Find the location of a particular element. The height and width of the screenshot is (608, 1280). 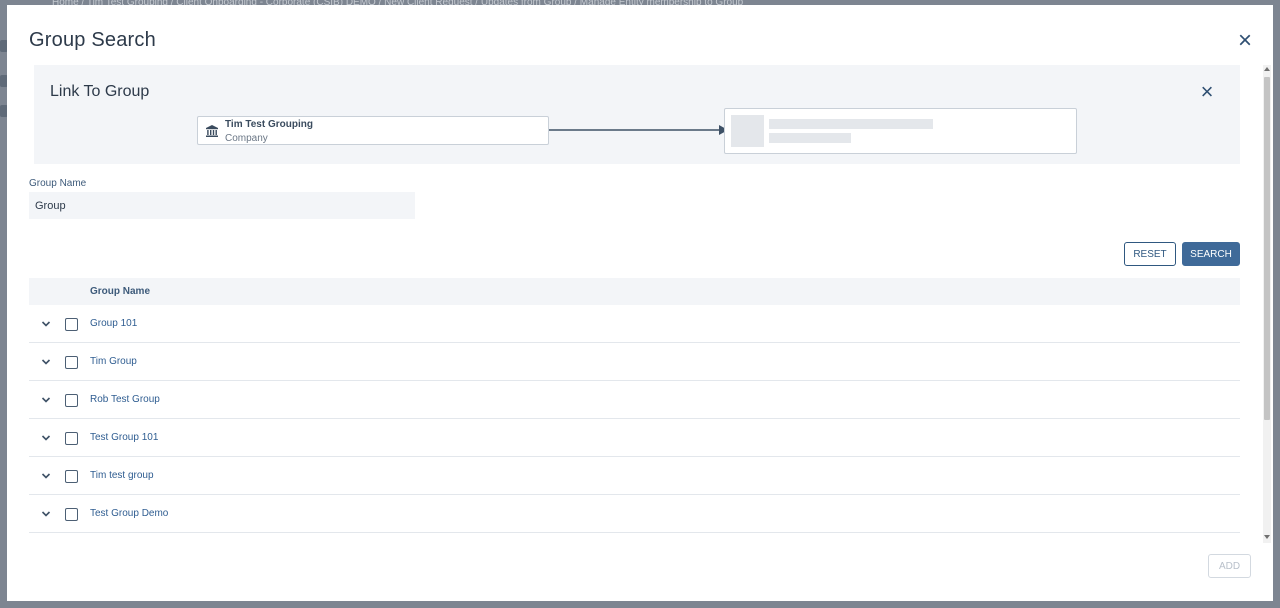

group-name-link: Group 101 is located at coordinates (113, 323).